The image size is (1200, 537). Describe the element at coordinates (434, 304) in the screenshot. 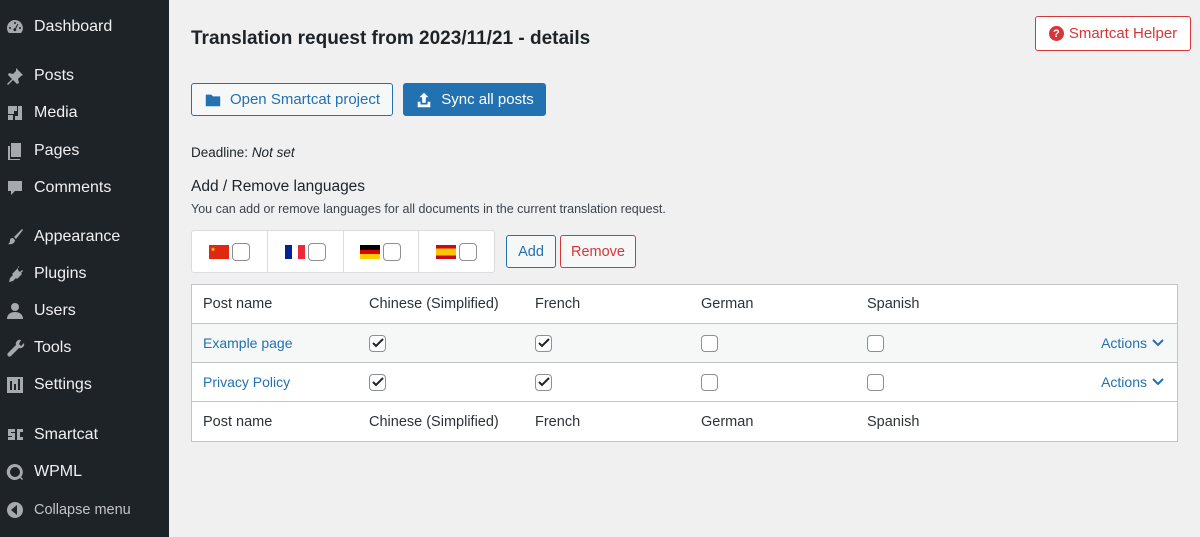

I see `column-header: Chinese (Simplified)` at that location.